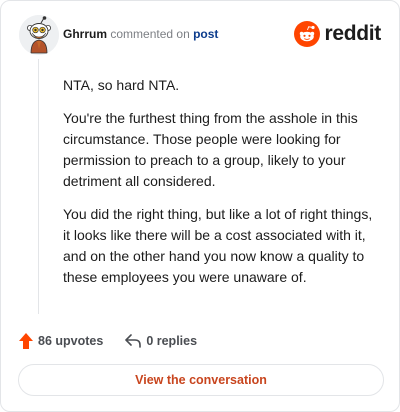 Image resolution: width=400 pixels, height=412 pixels. I want to click on reddit-wordmark: reddit, so click(352, 33).